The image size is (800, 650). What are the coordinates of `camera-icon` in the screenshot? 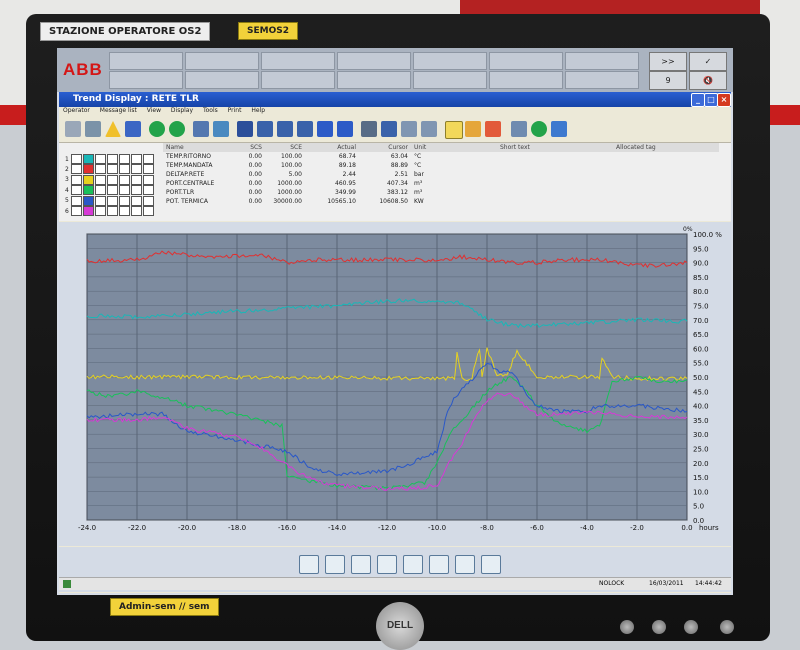 It's located at (519, 129).